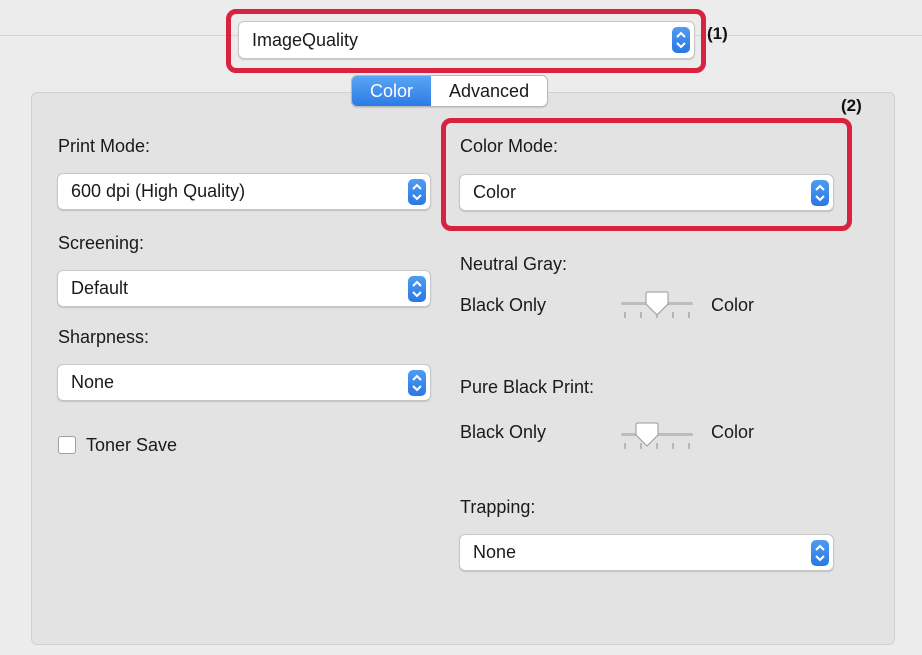  Describe the element at coordinates (489, 91) in the screenshot. I see `tab-advanced: Advanced` at that location.